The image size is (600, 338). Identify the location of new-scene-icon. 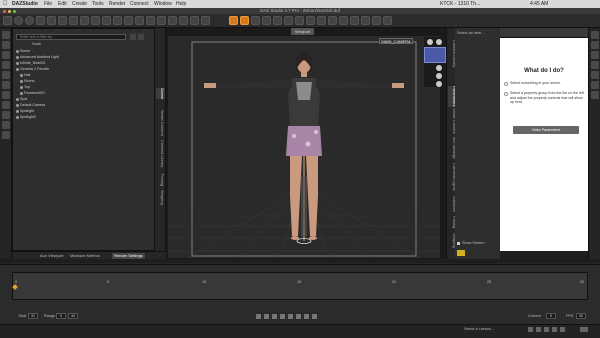
(7, 20).